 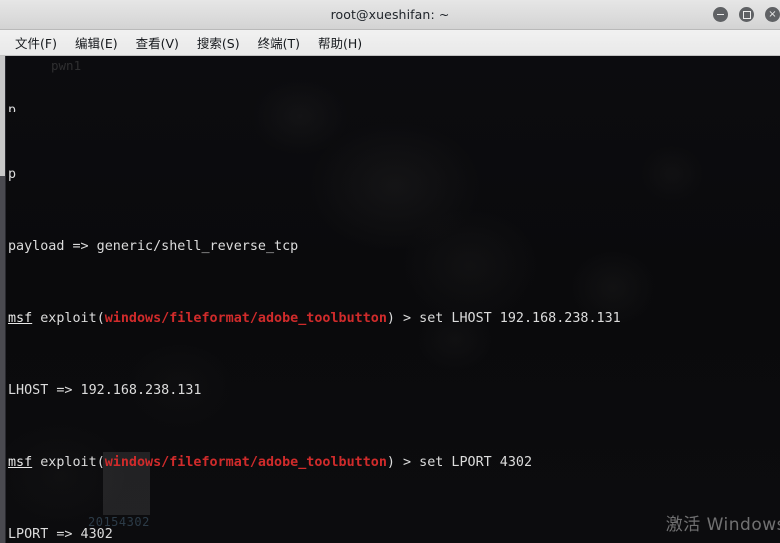 What do you see at coordinates (2, 359) in the screenshot?
I see `scrollbar-track` at bounding box center [2, 359].